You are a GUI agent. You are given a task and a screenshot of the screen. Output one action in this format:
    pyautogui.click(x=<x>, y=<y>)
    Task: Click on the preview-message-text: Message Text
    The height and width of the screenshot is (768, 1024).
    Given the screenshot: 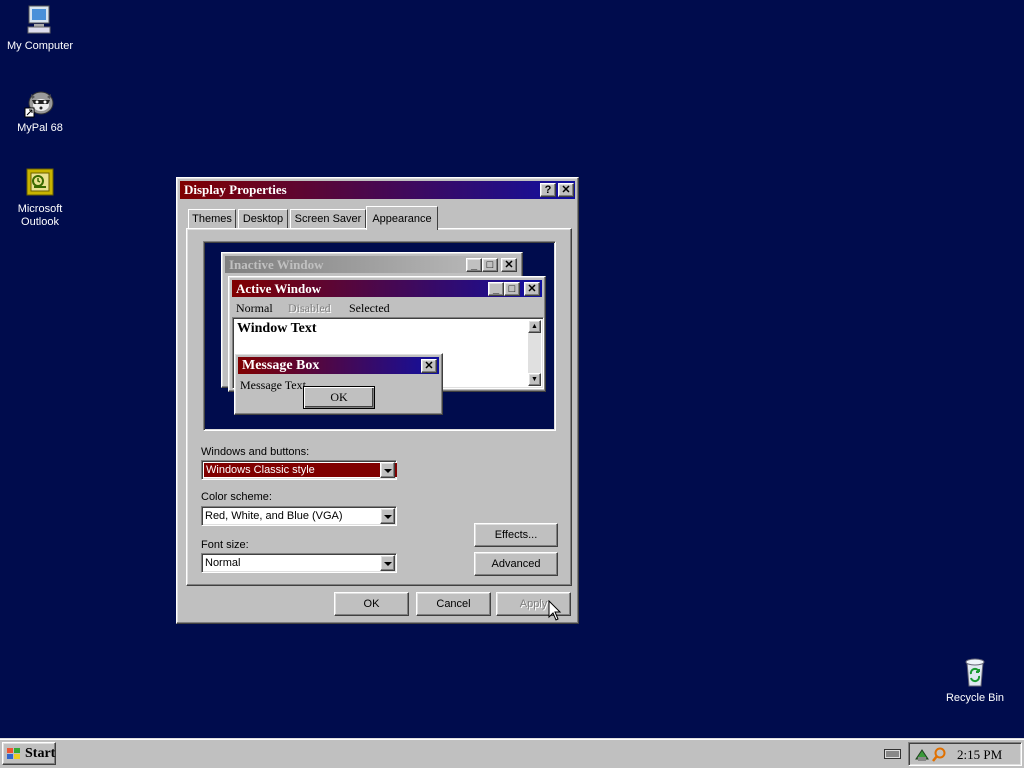 What is the action you would take?
    pyautogui.click(x=273, y=385)
    